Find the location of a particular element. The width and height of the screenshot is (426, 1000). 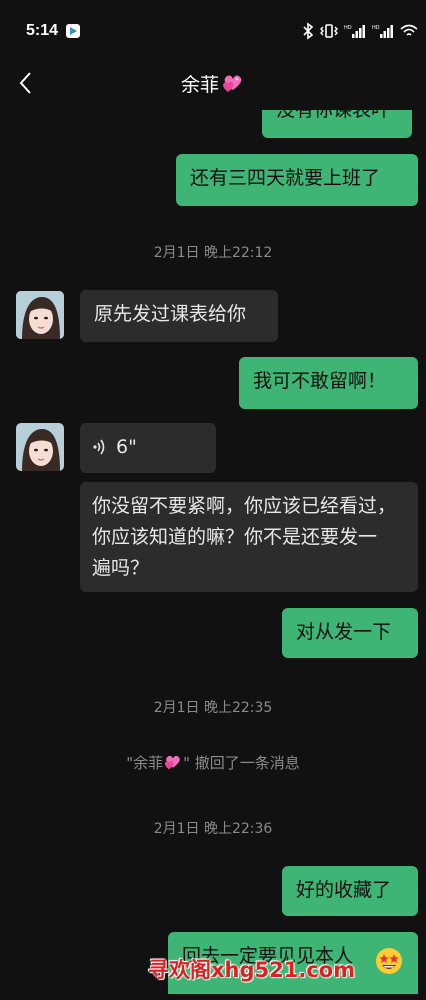

status-bar: 5:14 HD HD is located at coordinates (213, 28).